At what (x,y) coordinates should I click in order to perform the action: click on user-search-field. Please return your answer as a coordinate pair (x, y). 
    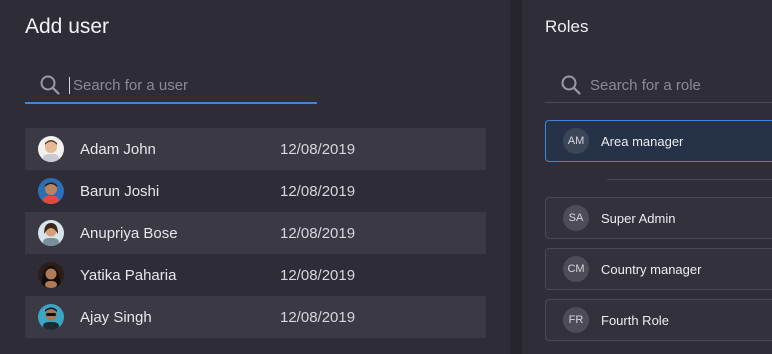
    Looking at the image, I should click on (171, 86).